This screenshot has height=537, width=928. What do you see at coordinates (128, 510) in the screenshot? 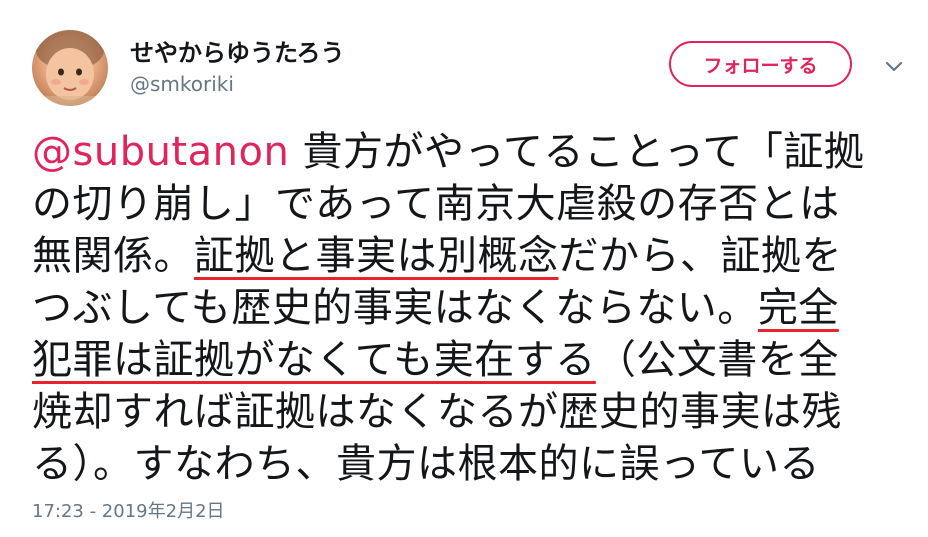
I see `tweet-timestamp: 17:23 - 2019年2月2日` at bounding box center [128, 510].